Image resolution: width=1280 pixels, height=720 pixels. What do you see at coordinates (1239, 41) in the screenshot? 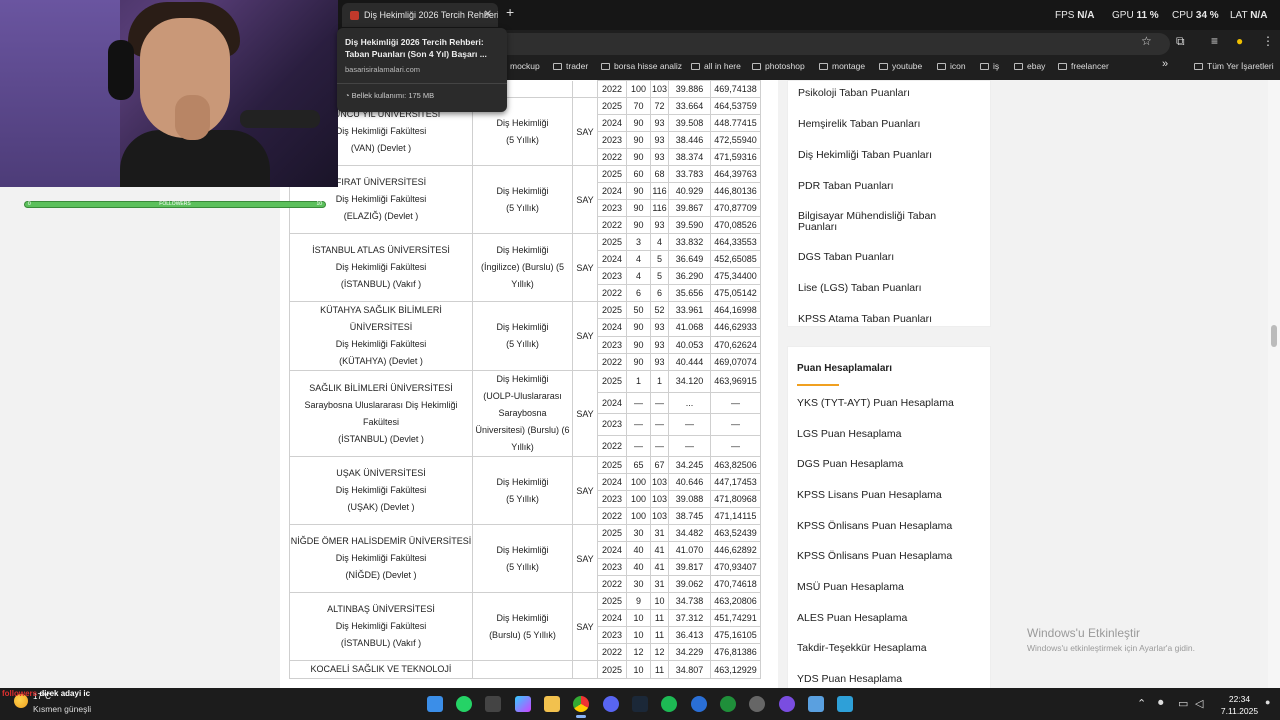
I see `profile-avatar-icon: ●` at bounding box center [1239, 41].